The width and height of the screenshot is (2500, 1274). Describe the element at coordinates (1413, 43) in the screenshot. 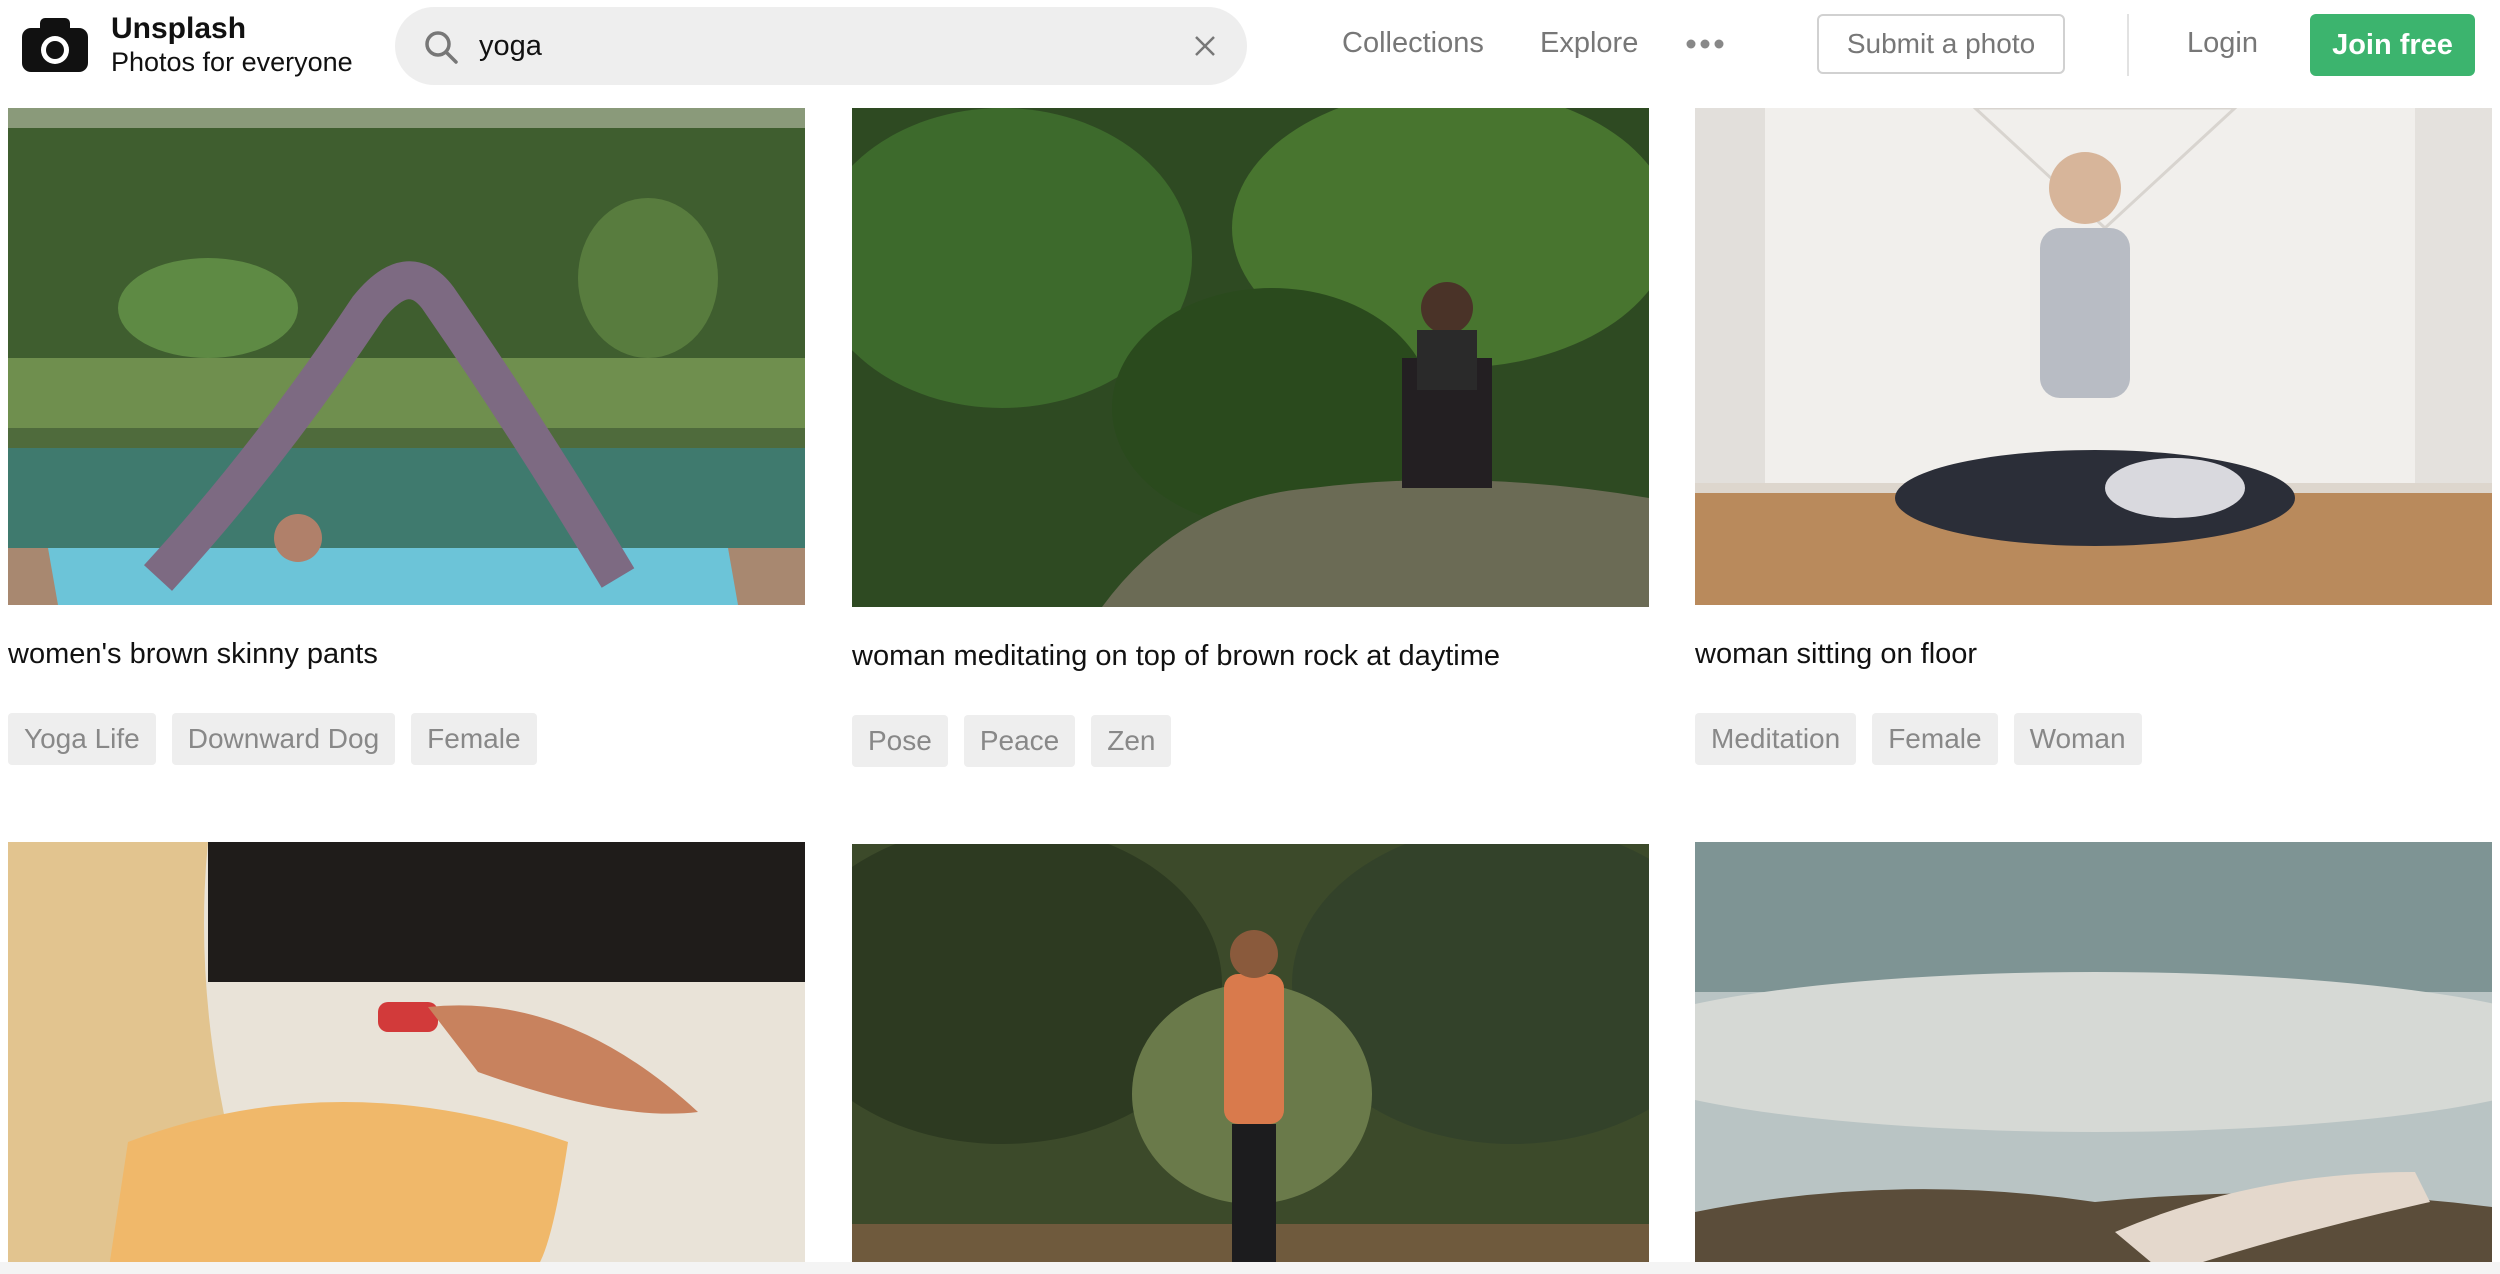

I see `nav-collections: Collections` at that location.